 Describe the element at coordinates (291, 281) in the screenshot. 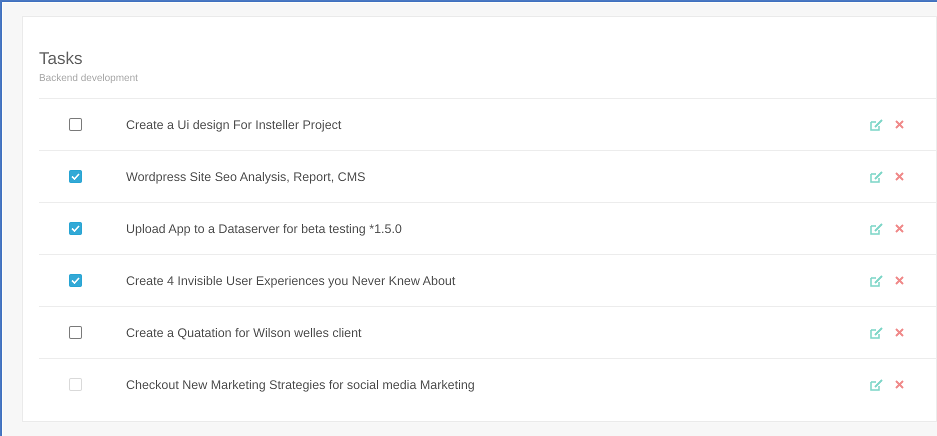

I see `task-label: Create 4 Invisible User Experiences you Never Knew About` at that location.